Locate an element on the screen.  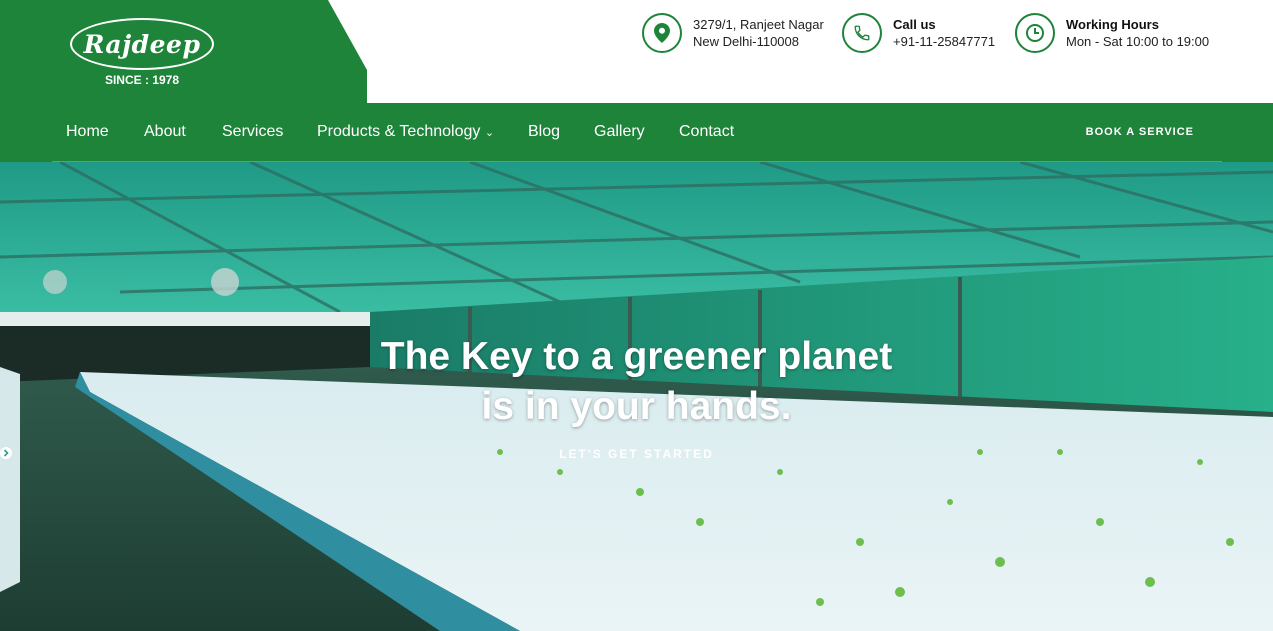
hours-info: Working Hours Mon - Sat 10:00 to 19:00 is located at coordinates (1112, 33).